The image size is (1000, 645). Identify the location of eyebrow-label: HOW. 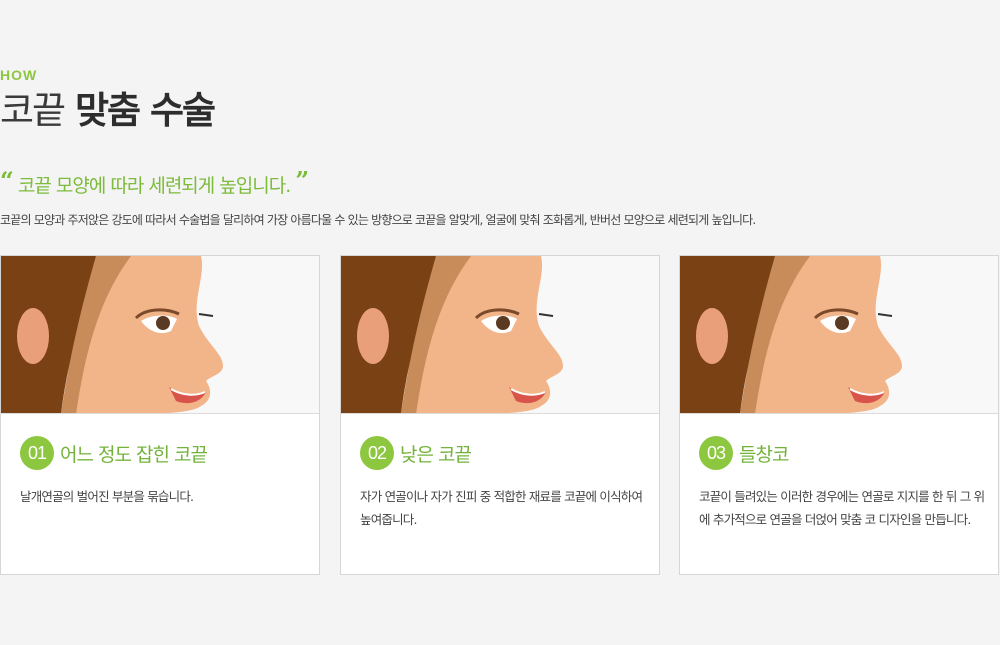
(19, 75).